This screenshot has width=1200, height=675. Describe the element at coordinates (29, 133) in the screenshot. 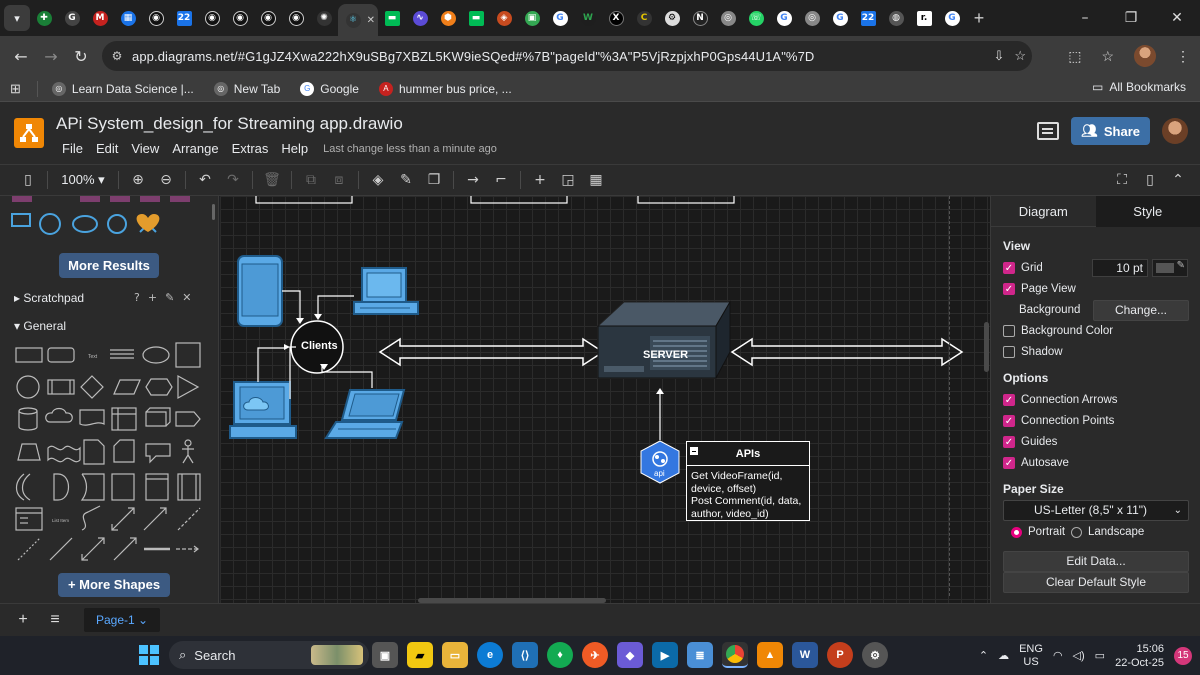

I see `drawio-logo-icon` at that location.